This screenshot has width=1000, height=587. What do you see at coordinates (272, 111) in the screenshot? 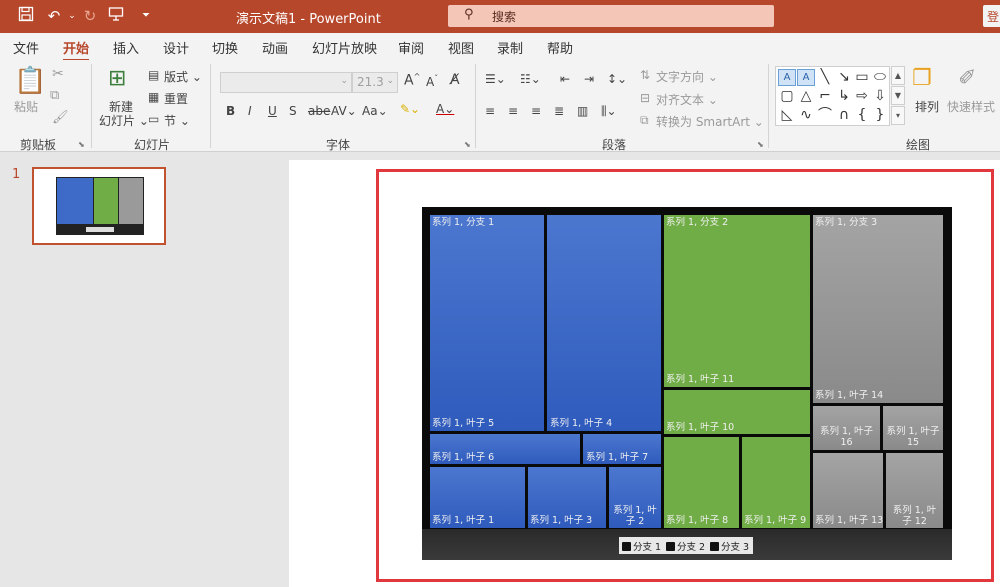
I see `underline-icon: U` at bounding box center [272, 111].